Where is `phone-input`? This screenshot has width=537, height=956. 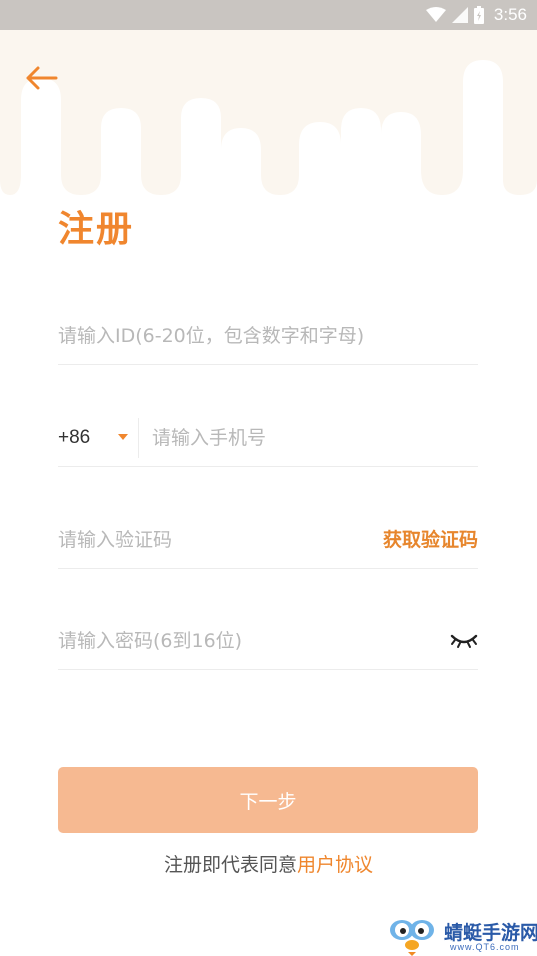
phone-input is located at coordinates (312, 438).